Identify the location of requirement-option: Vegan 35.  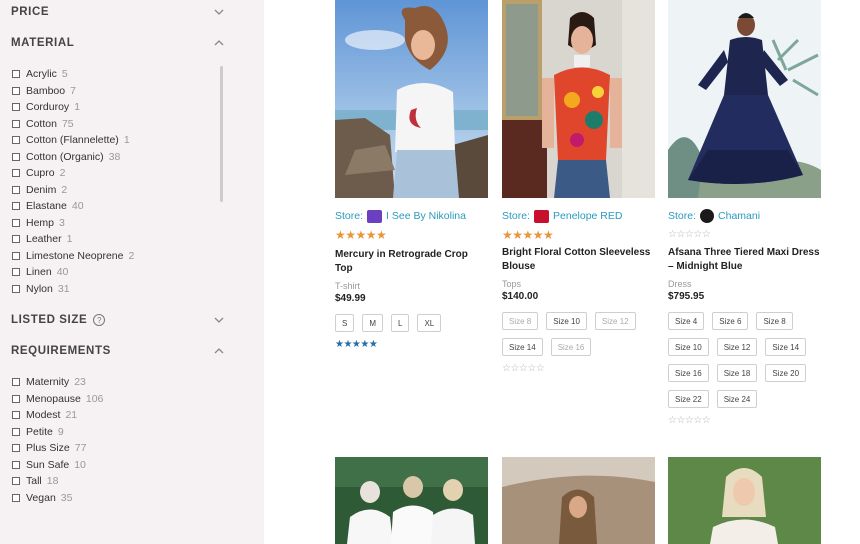
(114, 498).